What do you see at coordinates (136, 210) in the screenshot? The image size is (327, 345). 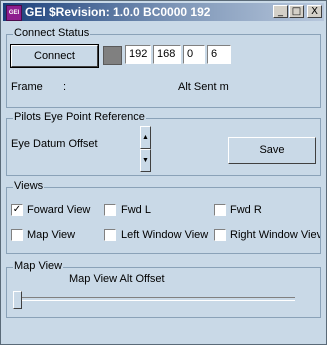 I see `fwd-l-label: Fwd L` at bounding box center [136, 210].